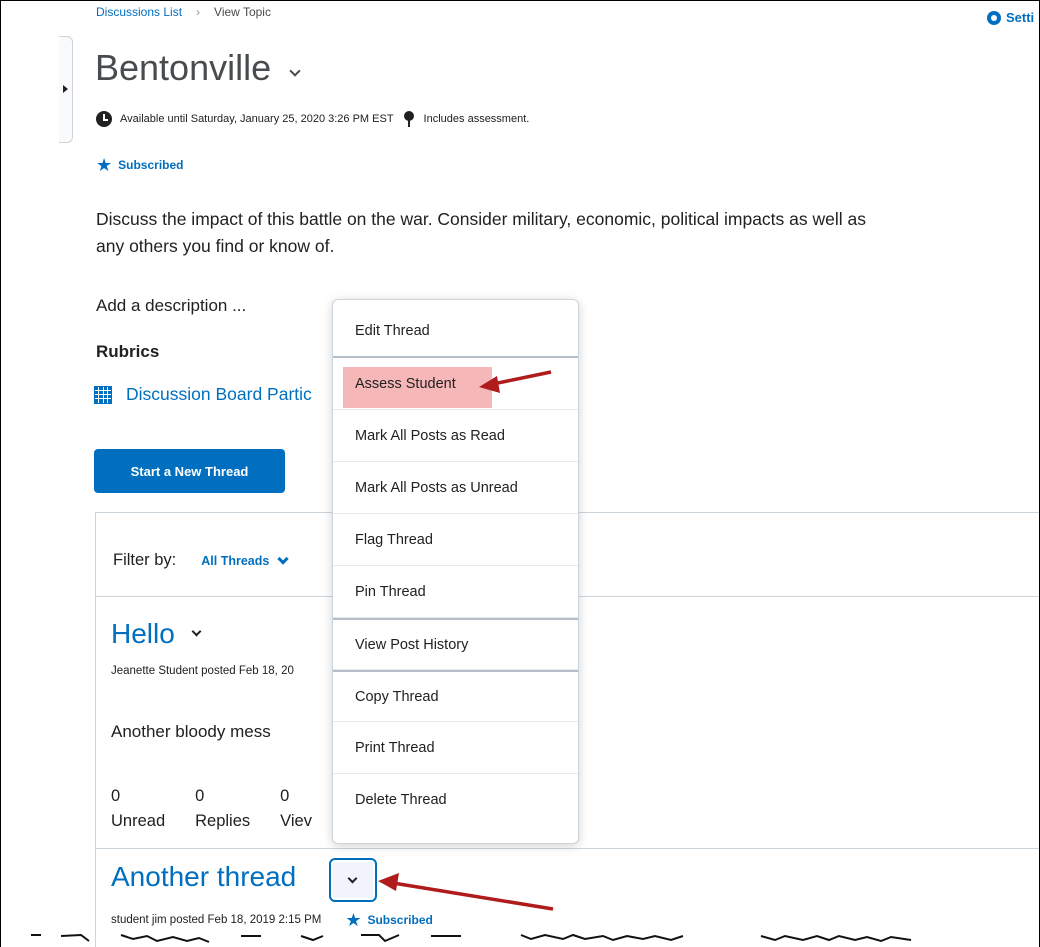 The height and width of the screenshot is (947, 1040). I want to click on cropped-text-fragment, so click(471, 938).